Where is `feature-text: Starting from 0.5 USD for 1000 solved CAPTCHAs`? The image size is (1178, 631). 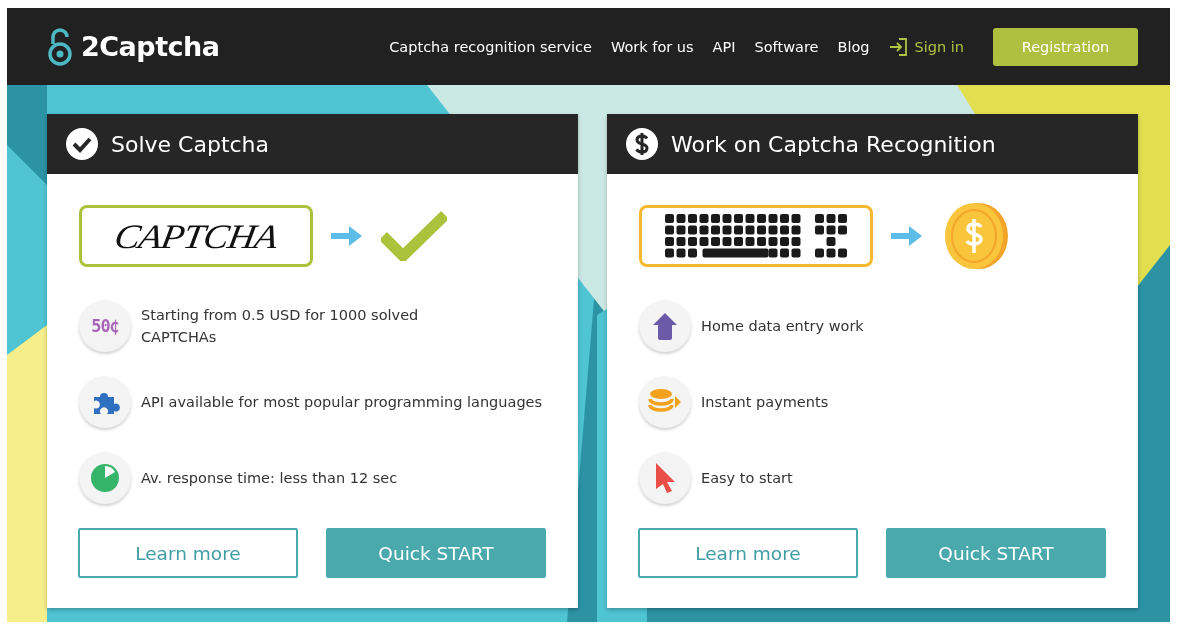 feature-text: Starting from 0.5 USD for 1000 solved CAPTCHAs is located at coordinates (280, 326).